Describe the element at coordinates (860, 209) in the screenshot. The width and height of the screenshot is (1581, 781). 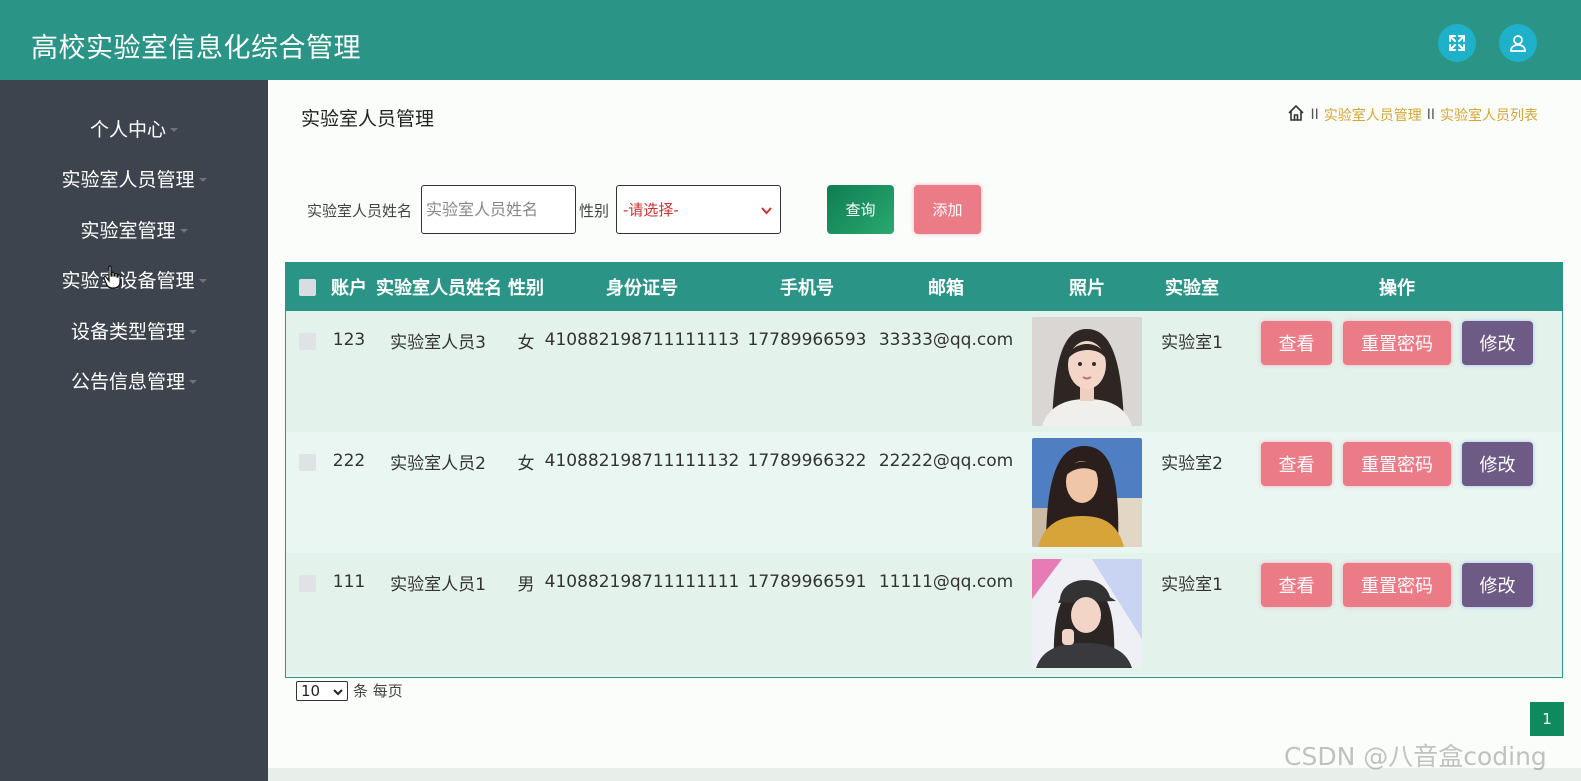
I see `query-button: 查询` at that location.